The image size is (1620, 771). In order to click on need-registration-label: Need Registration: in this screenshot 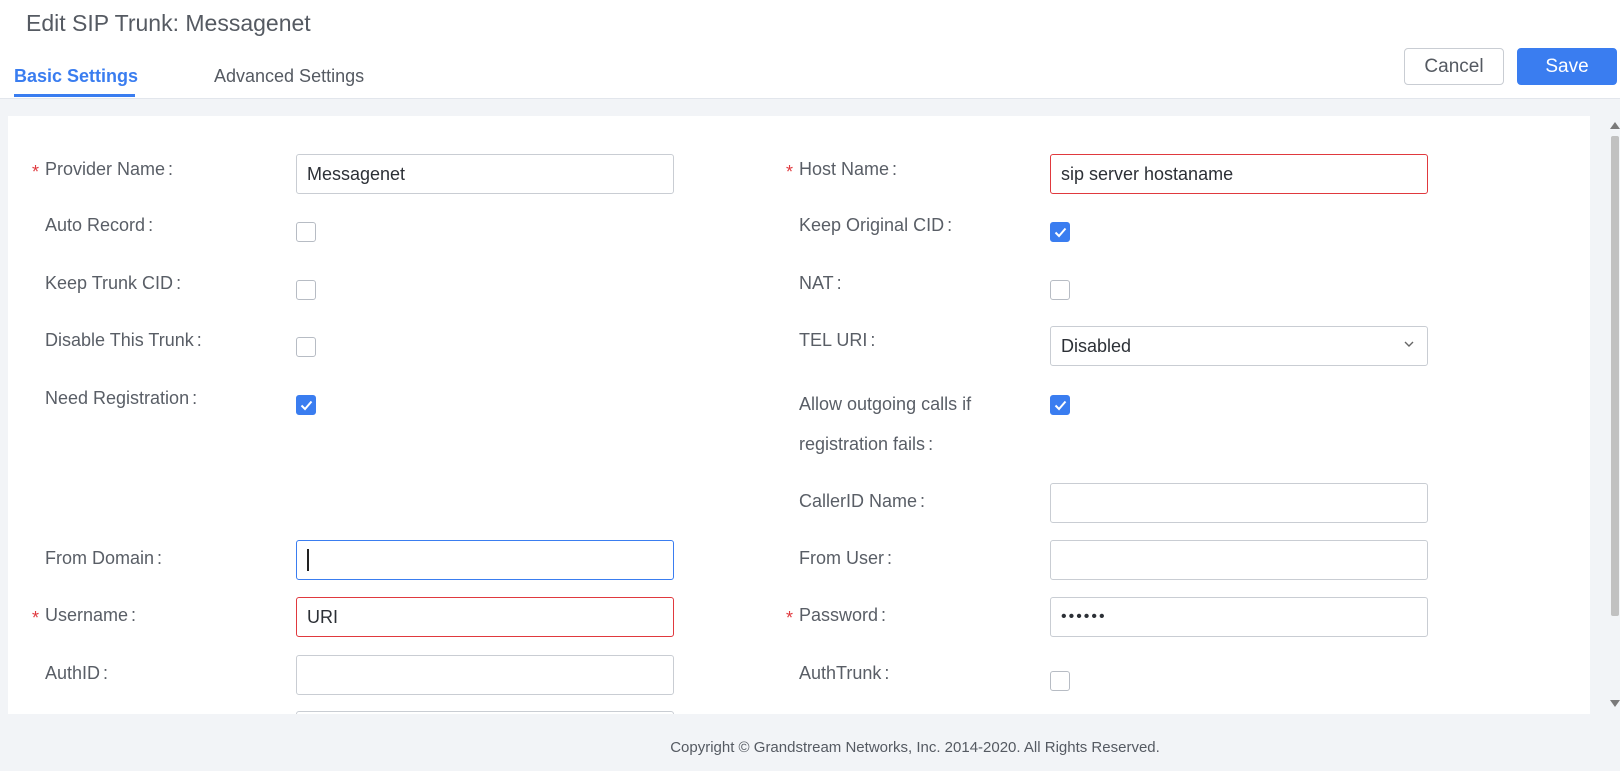, I will do `click(121, 398)`.